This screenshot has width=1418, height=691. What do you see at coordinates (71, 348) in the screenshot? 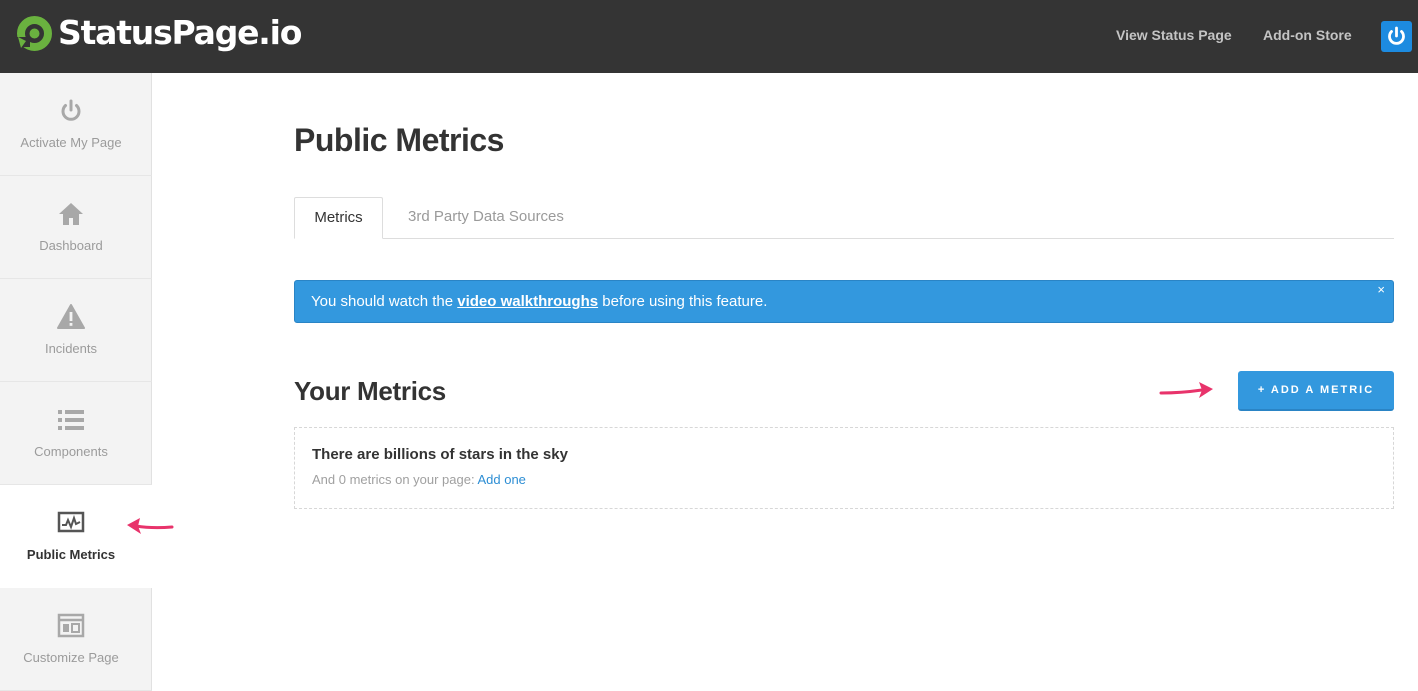
I see `sidebar-item-label: Incidents` at bounding box center [71, 348].